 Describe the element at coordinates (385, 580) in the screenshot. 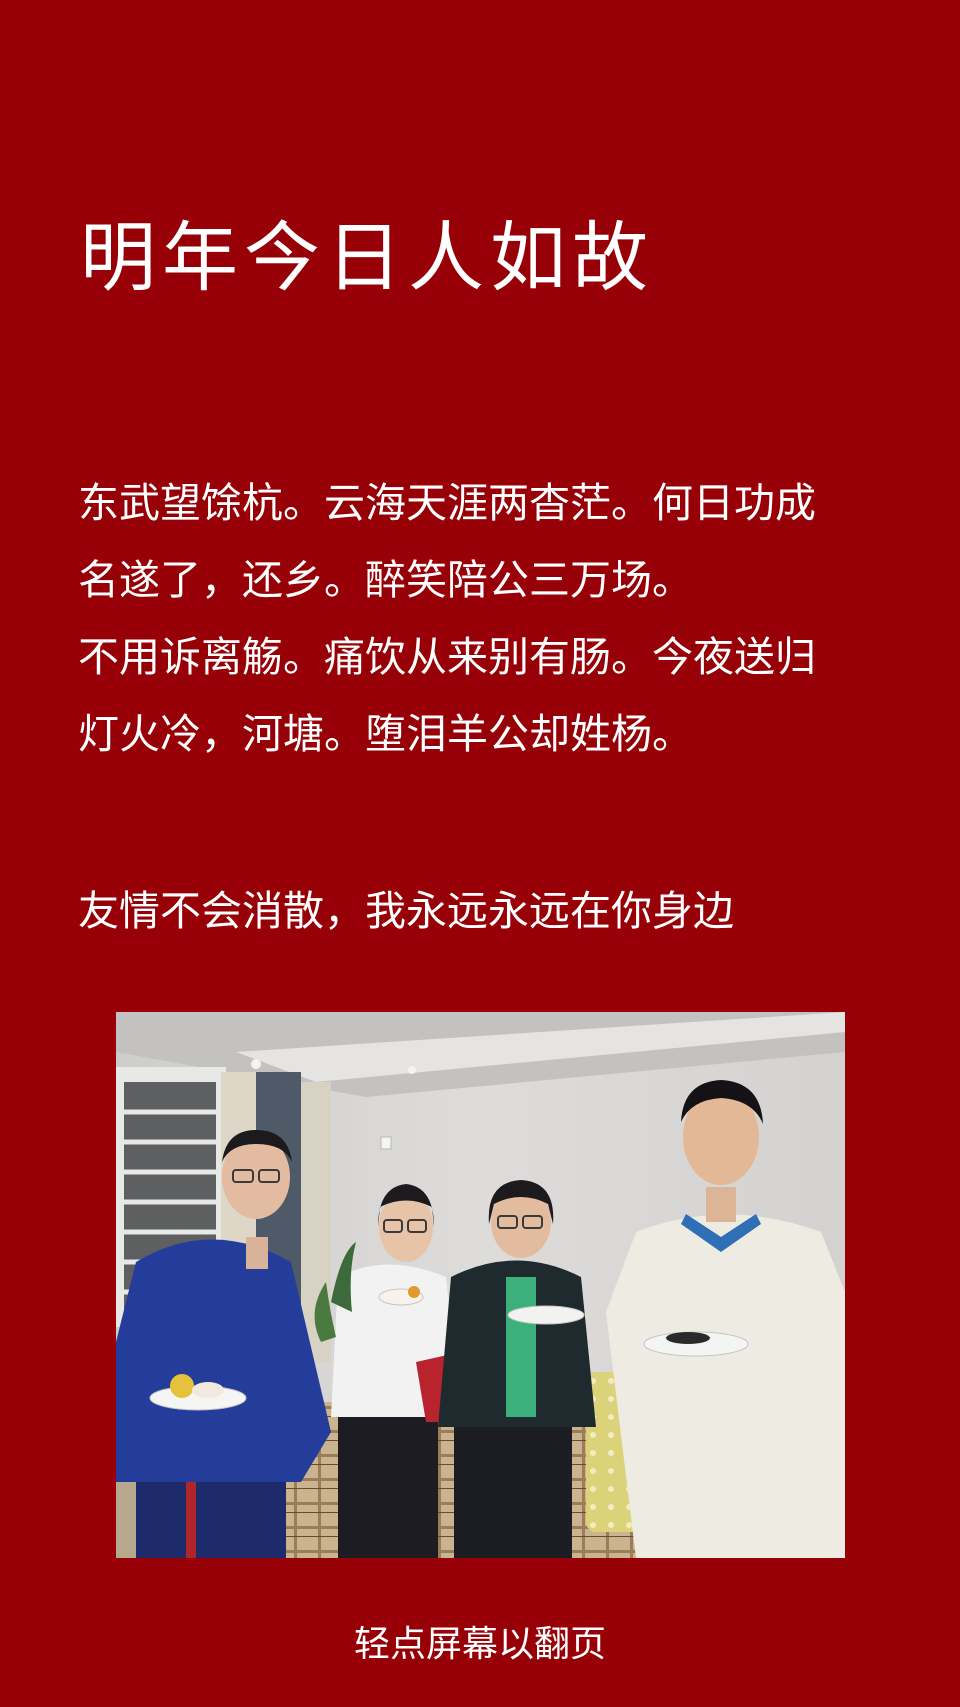

I see `poem-line: 名遂了，还乡。醉笑陪公三万场。` at that location.